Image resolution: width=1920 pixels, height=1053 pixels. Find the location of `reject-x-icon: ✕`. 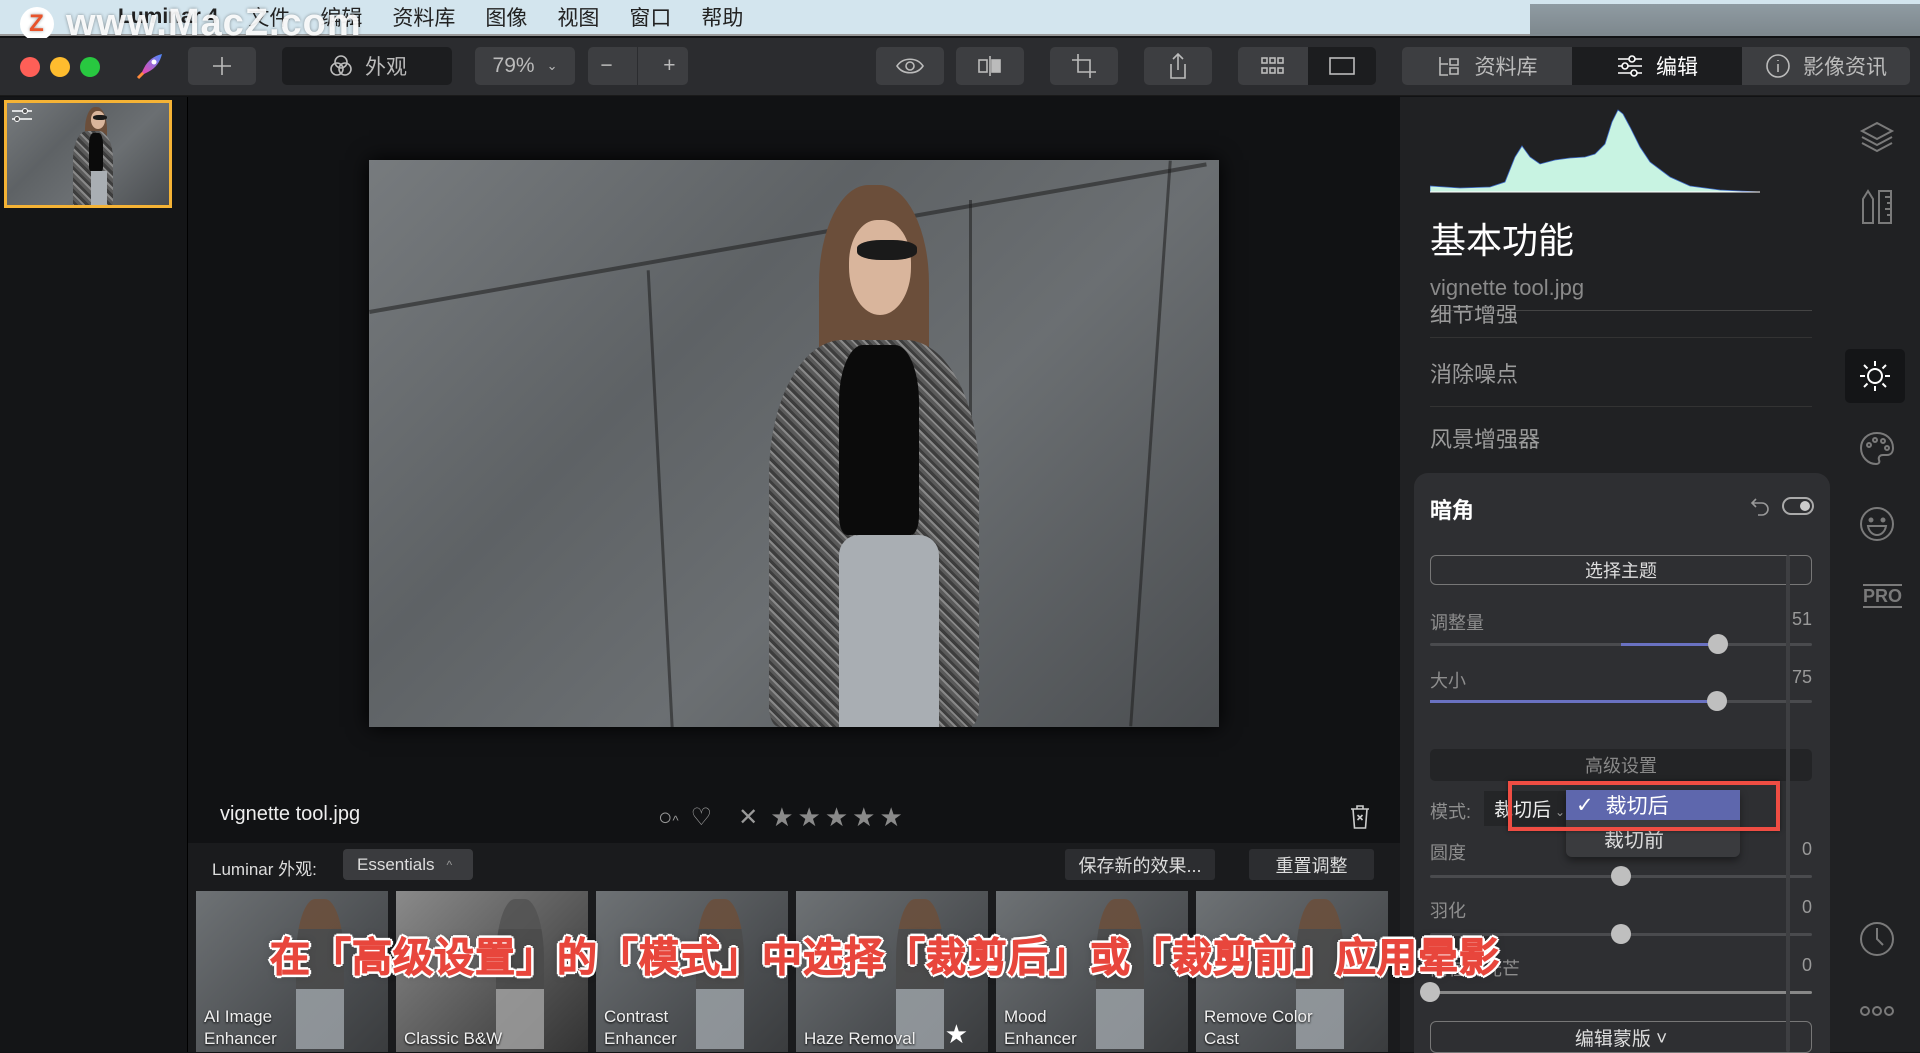

reject-x-icon: ✕ is located at coordinates (748, 817).